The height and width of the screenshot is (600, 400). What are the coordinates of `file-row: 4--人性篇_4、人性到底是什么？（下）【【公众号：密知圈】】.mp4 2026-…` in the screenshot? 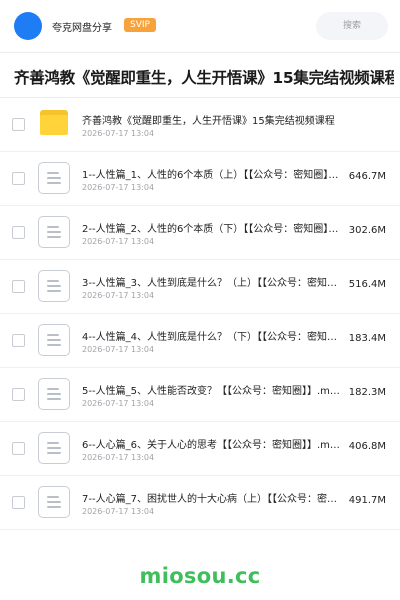 It's located at (200, 341).